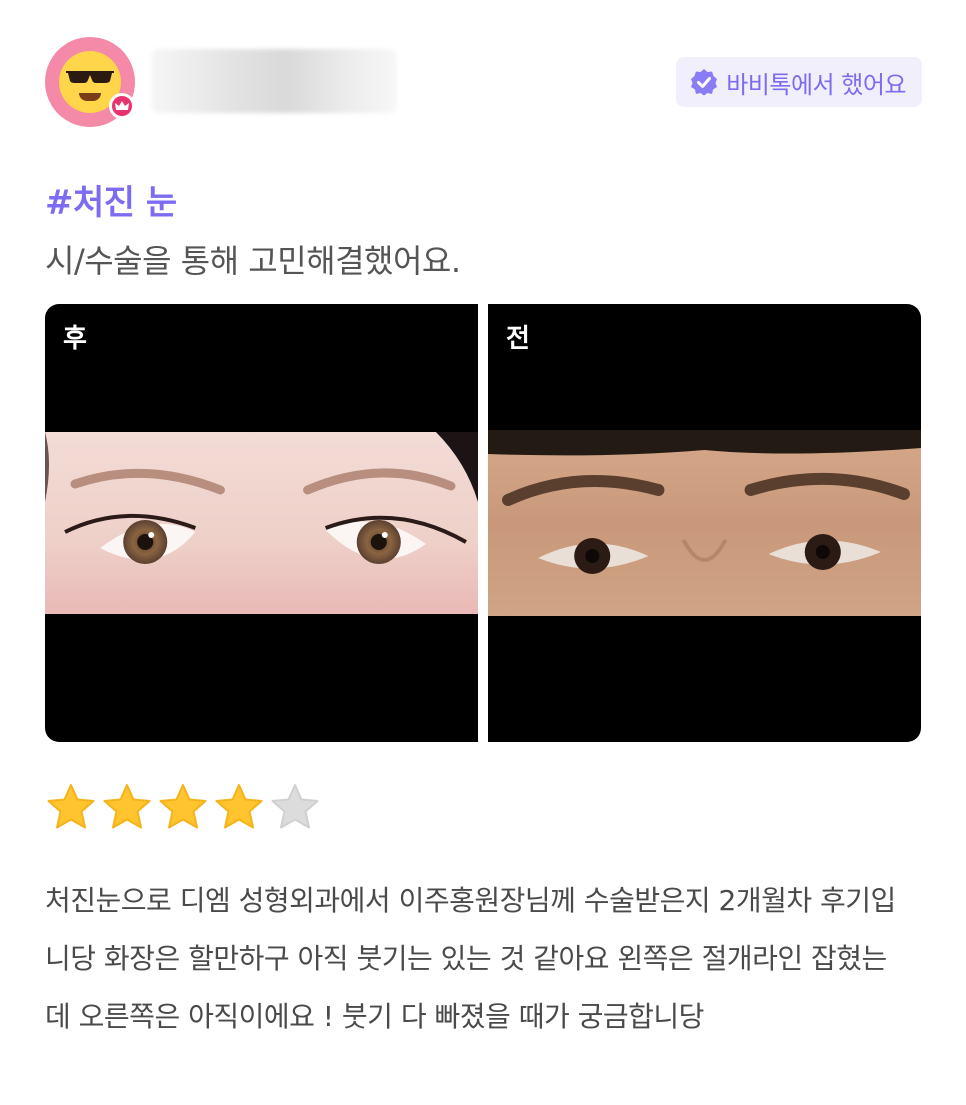 The width and height of the screenshot is (966, 1105). What do you see at coordinates (111, 199) in the screenshot?
I see `hashtag-title: #처진 눈` at bounding box center [111, 199].